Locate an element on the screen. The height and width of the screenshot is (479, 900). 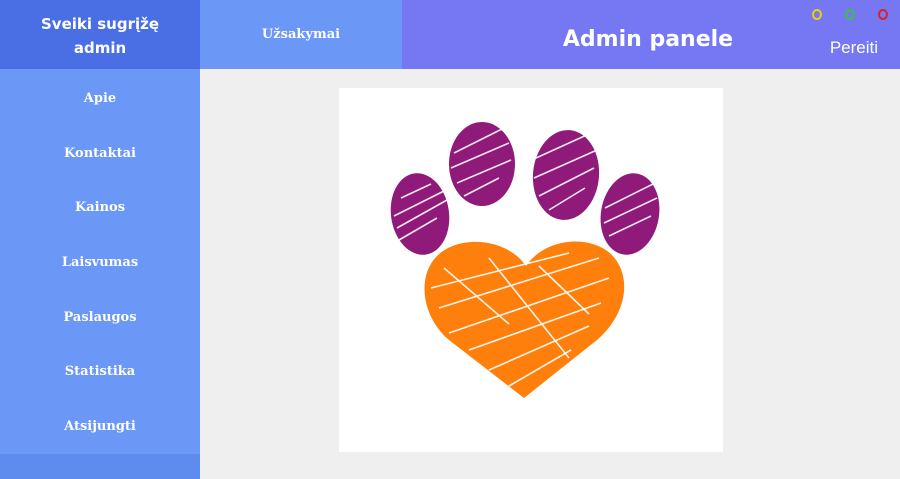
welcome-banner: Sveiki sugrįžę admin is located at coordinates (100, 34).